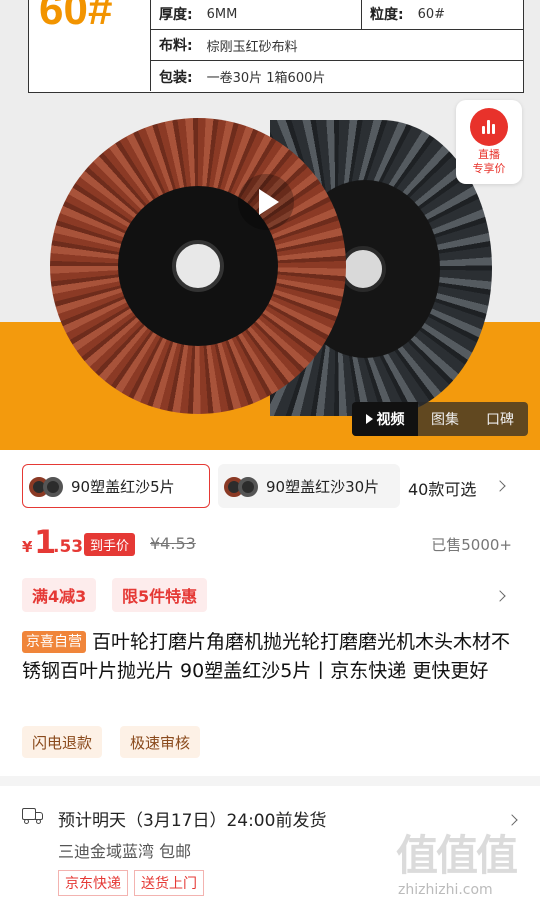 The width and height of the screenshot is (540, 907). I want to click on service-tag-review: 极速审核, so click(160, 742).